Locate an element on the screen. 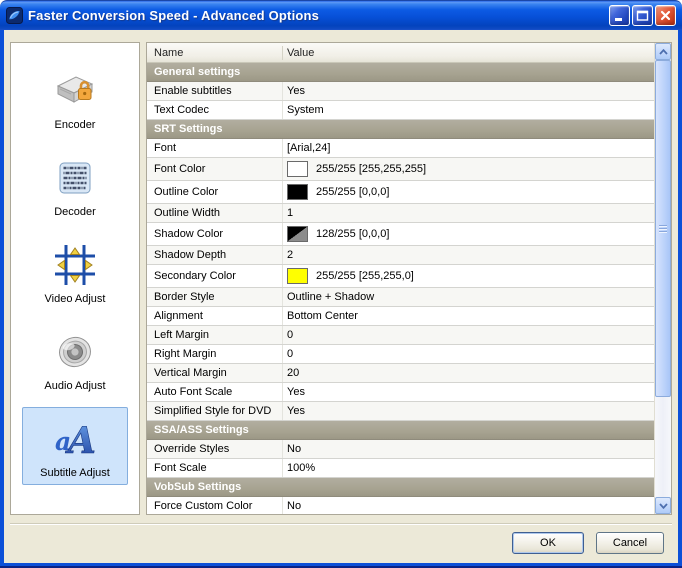  table-row: Shadow Color 128/255 [0,0,0] is located at coordinates (400, 234).